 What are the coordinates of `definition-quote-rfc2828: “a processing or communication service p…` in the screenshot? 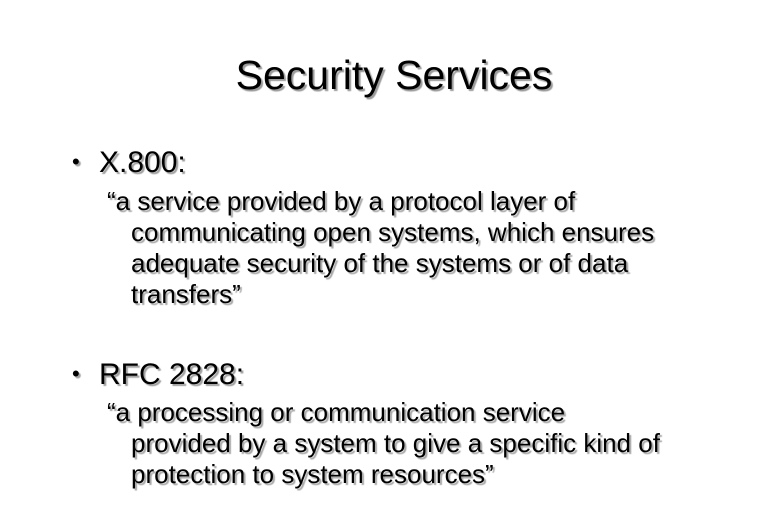 It's located at (383, 443).